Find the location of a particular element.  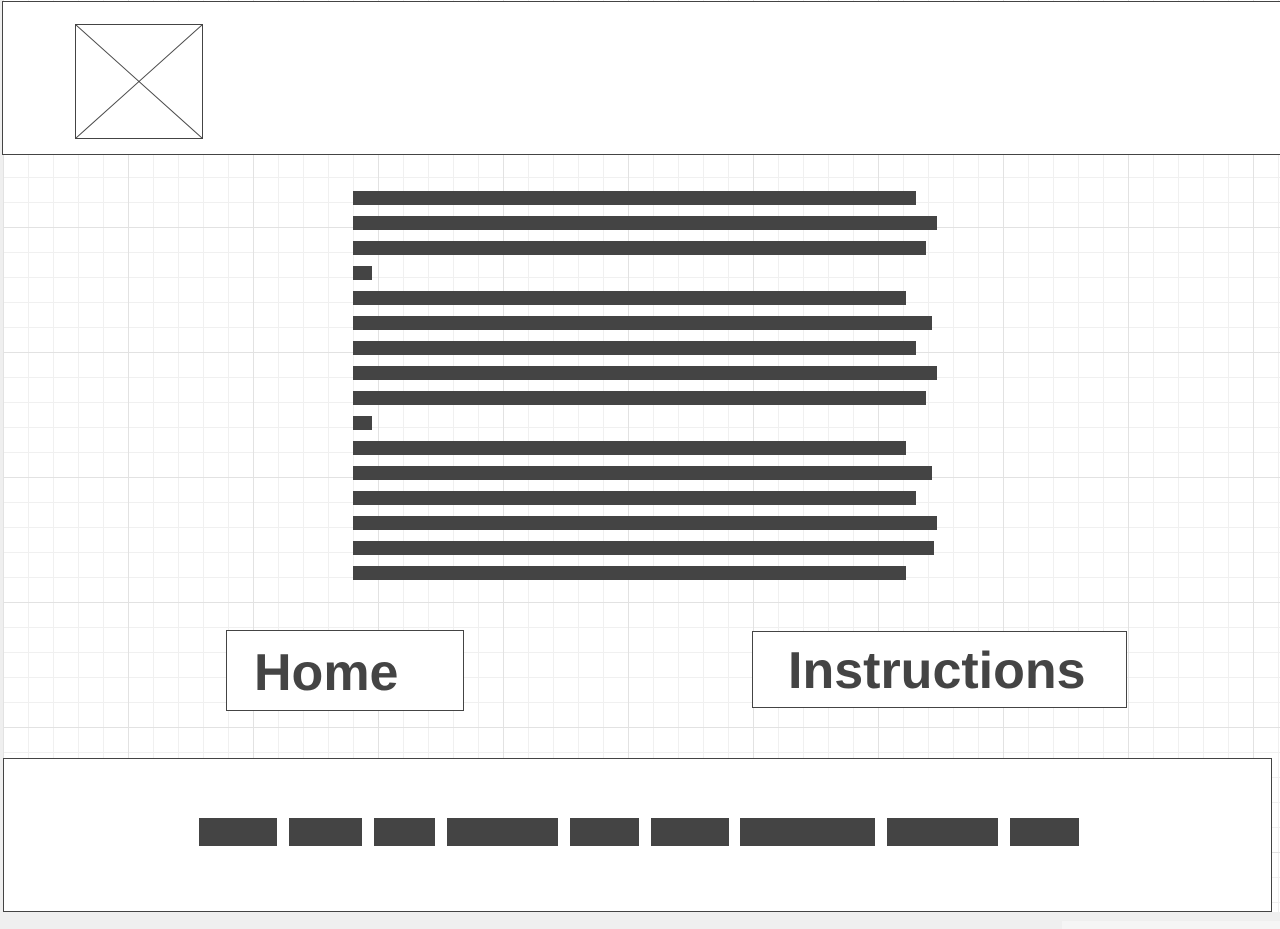

instructions-button: Instructions is located at coordinates (939, 669).